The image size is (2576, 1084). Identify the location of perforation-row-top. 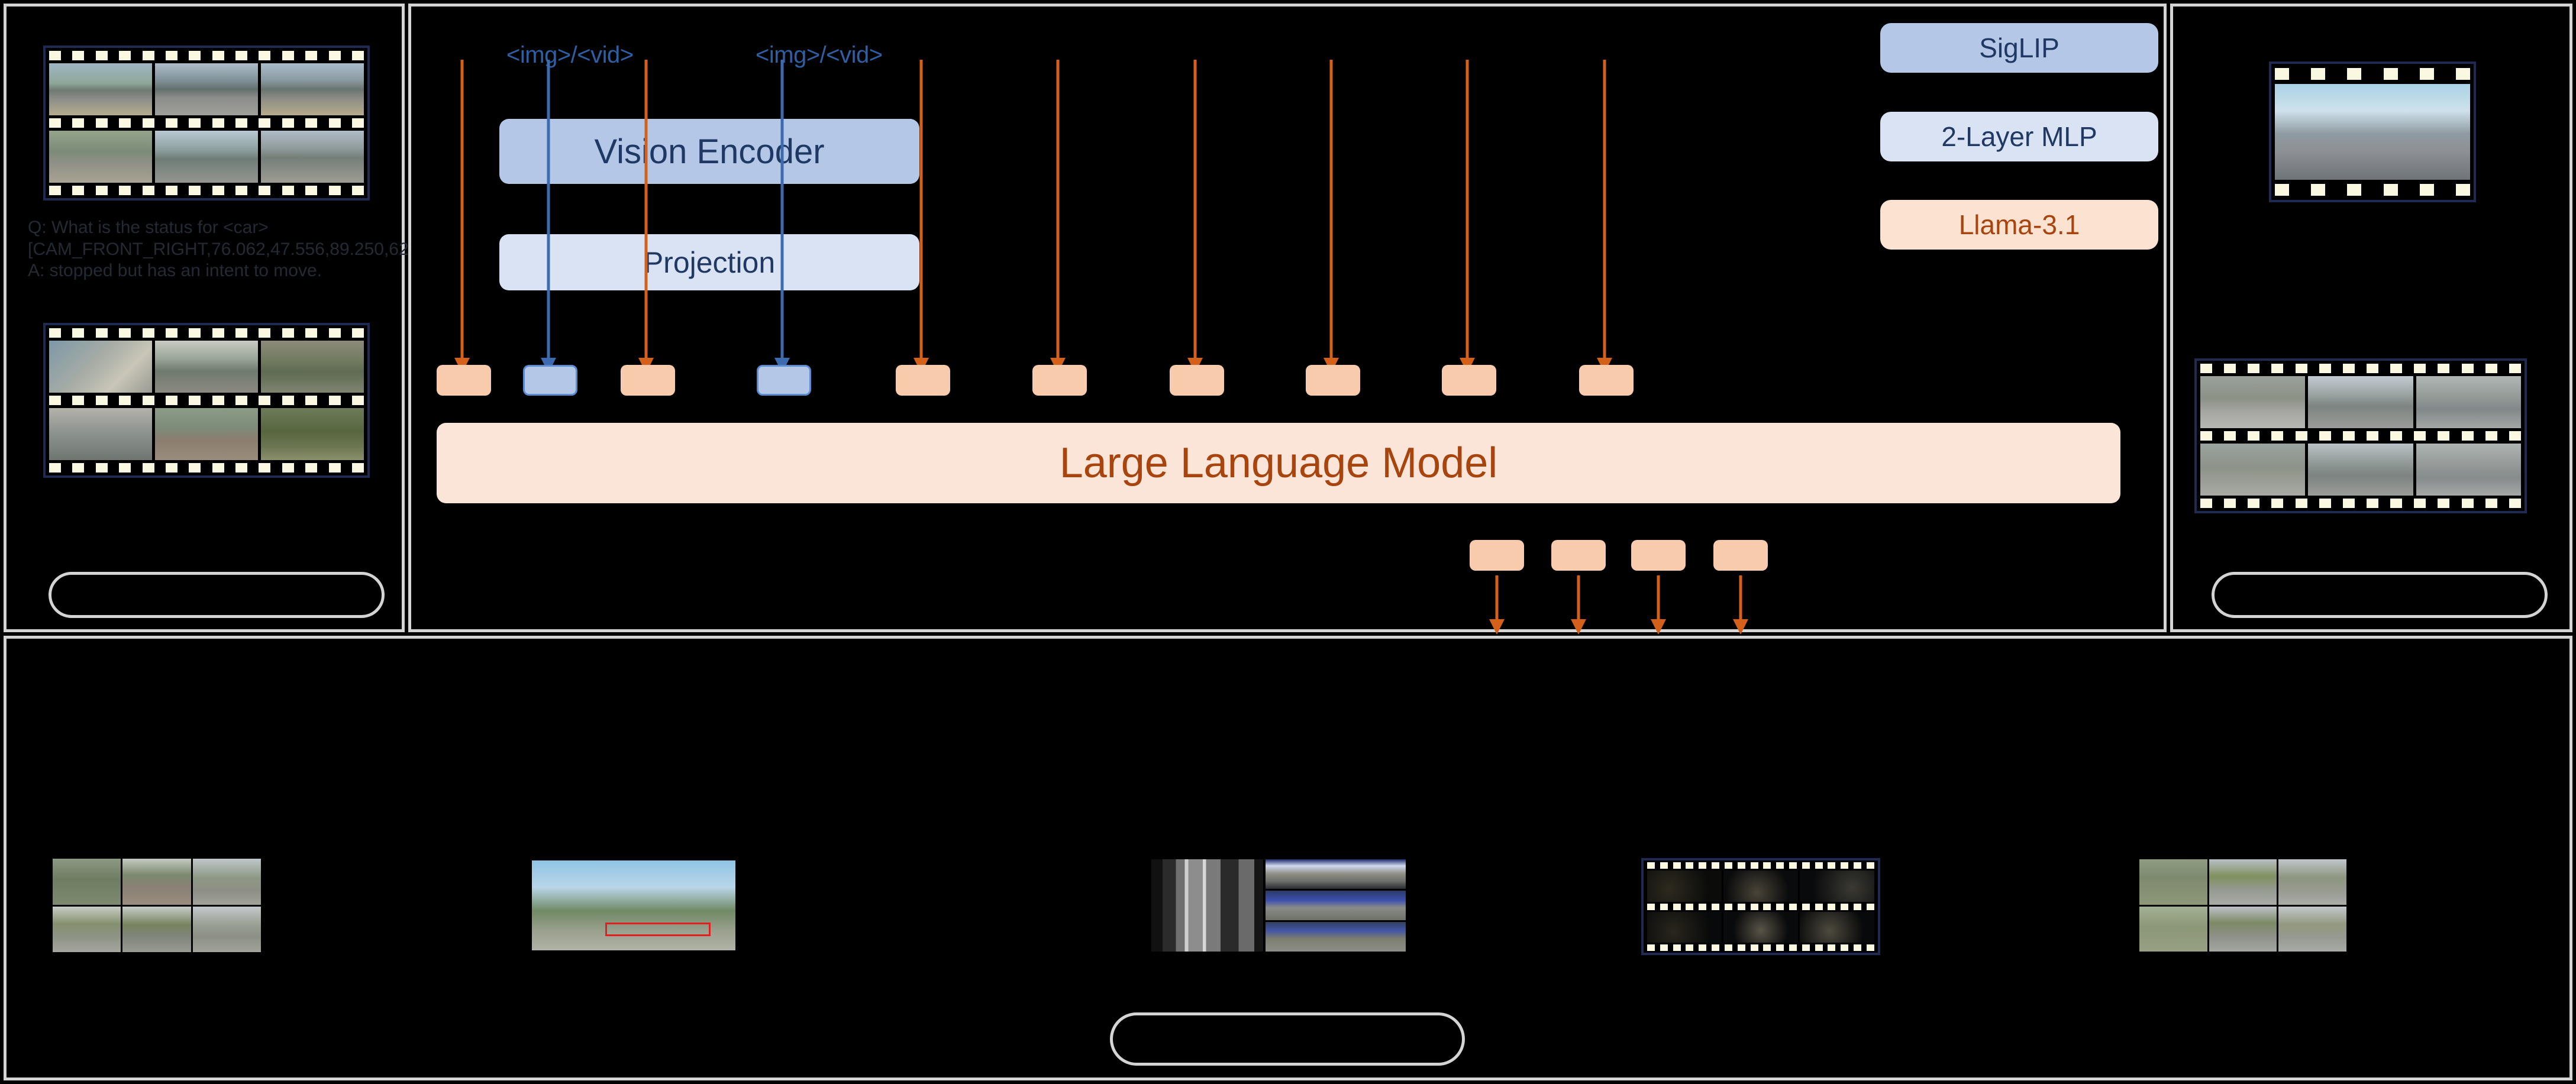
(206, 333).